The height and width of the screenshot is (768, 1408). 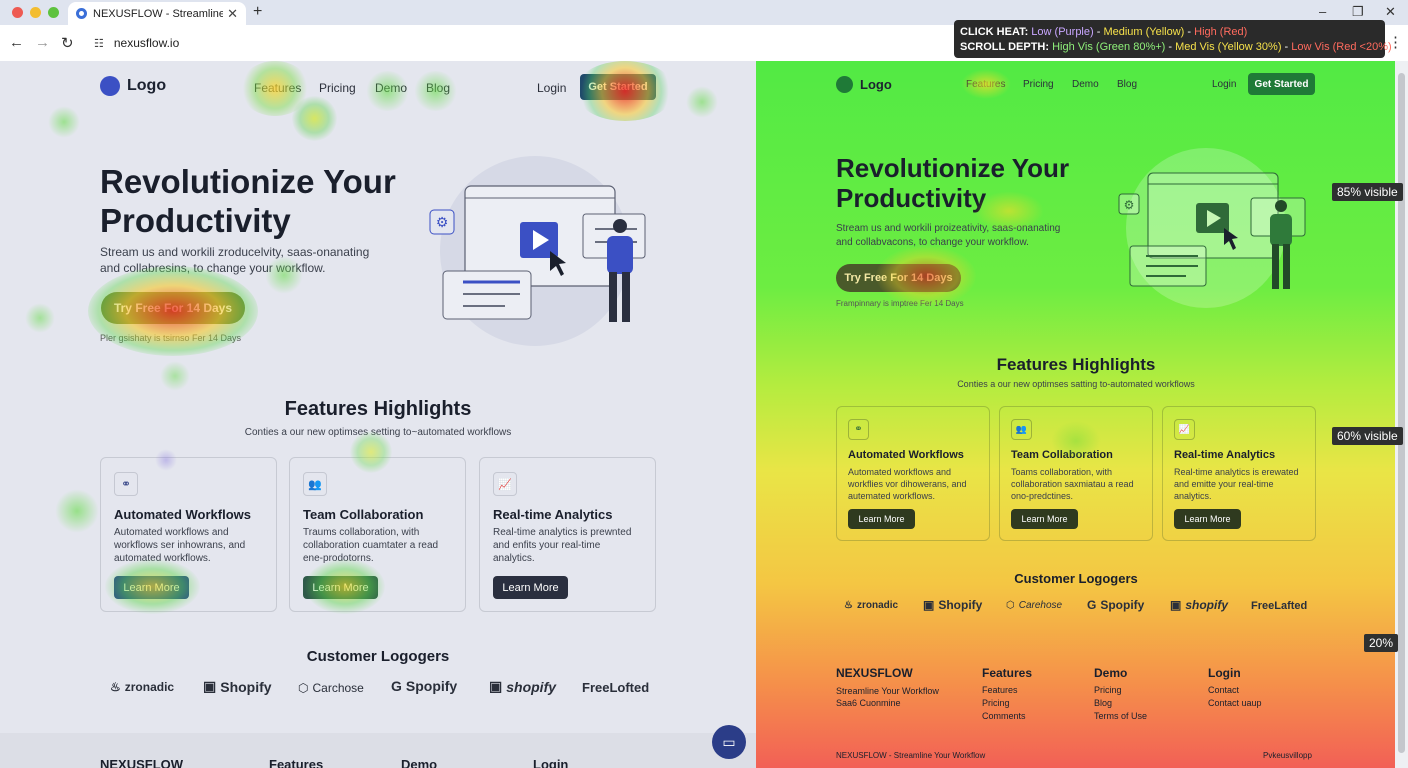 What do you see at coordinates (1062, 472) in the screenshot?
I see `card-line: Toams collaboration, with` at bounding box center [1062, 472].